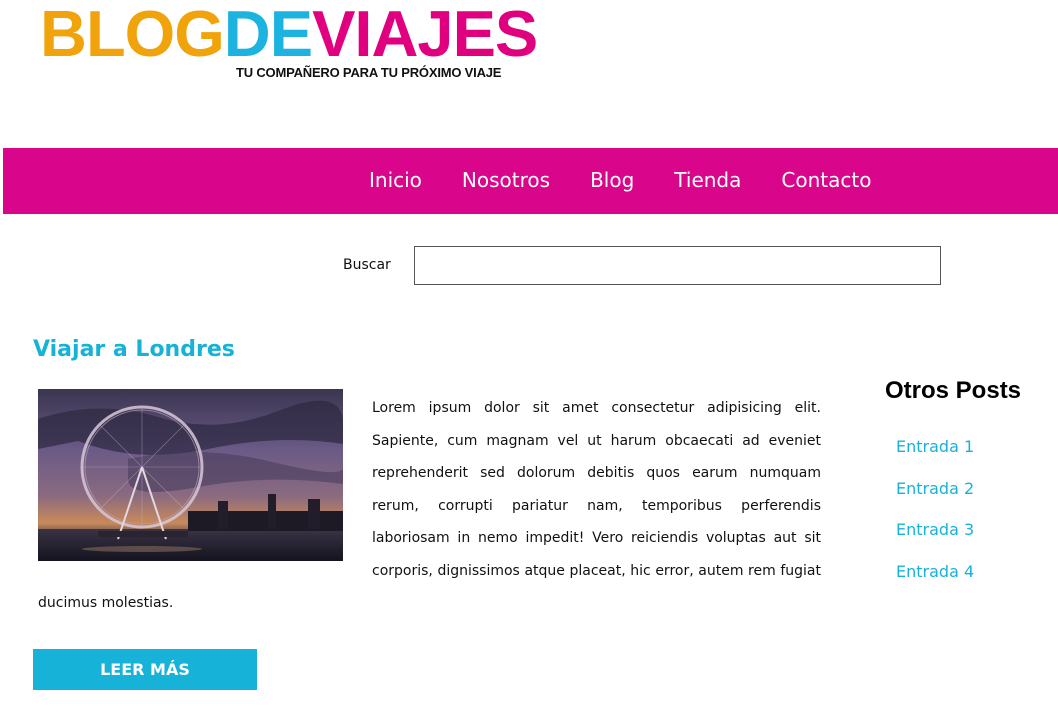  What do you see at coordinates (935, 497) in the screenshot?
I see `sidebar-item-entrada-2: Entrada 2` at bounding box center [935, 497].